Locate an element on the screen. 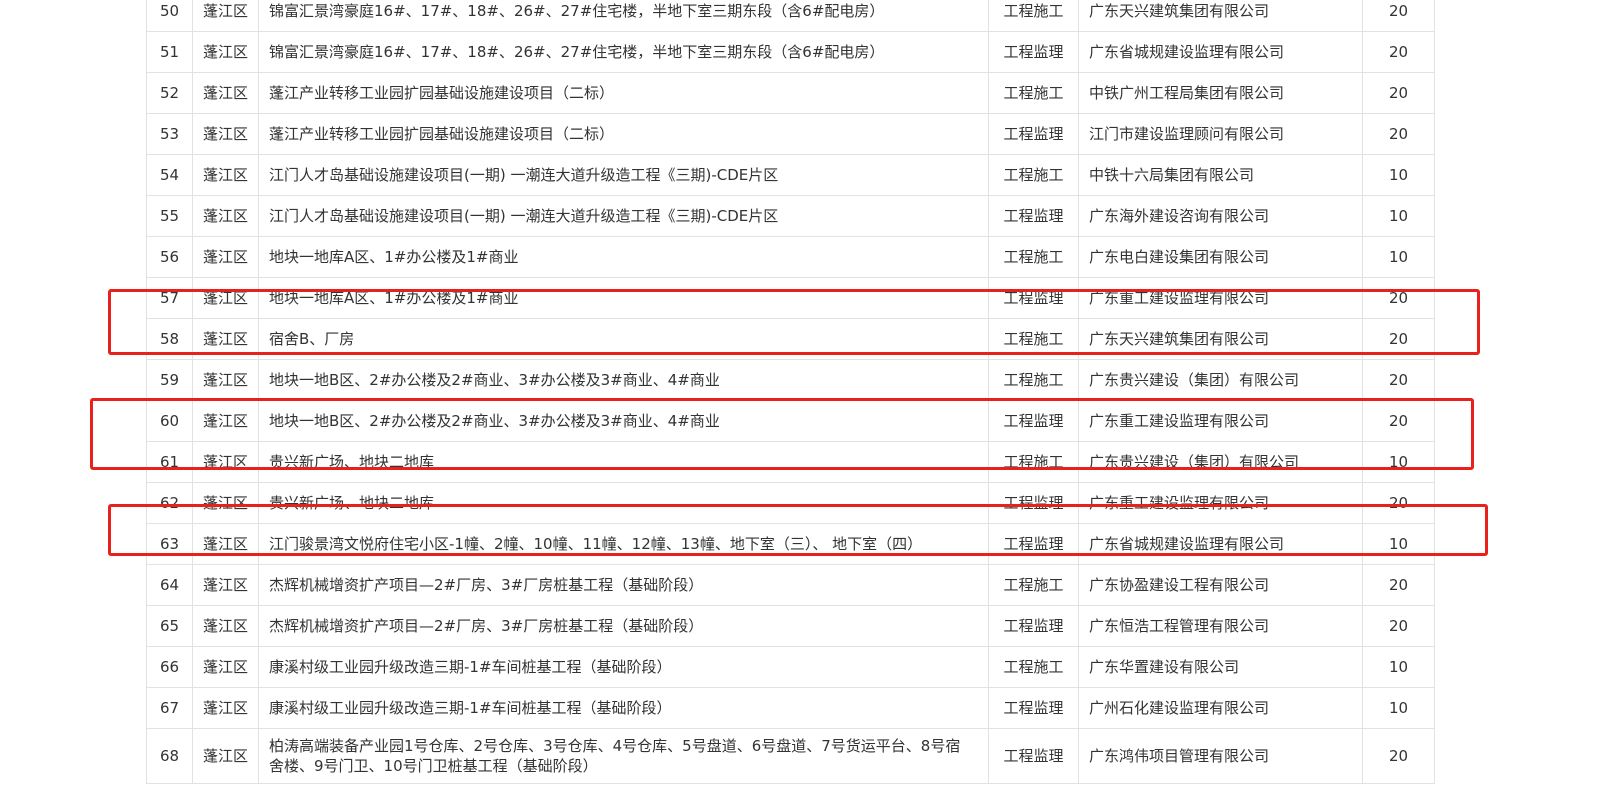  table-row: 62 蓬江区 贵兴新广场、地块二地库 工程监理 广东重工建设监理有限公司 20 is located at coordinates (790, 503).